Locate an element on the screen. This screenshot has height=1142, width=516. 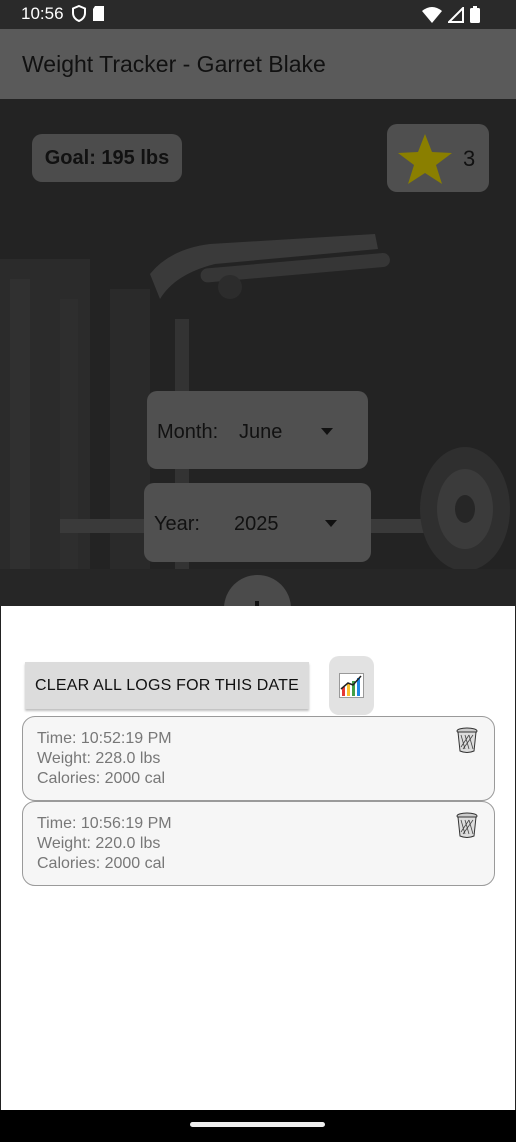
cell-signal-icon is located at coordinates (456, 14).